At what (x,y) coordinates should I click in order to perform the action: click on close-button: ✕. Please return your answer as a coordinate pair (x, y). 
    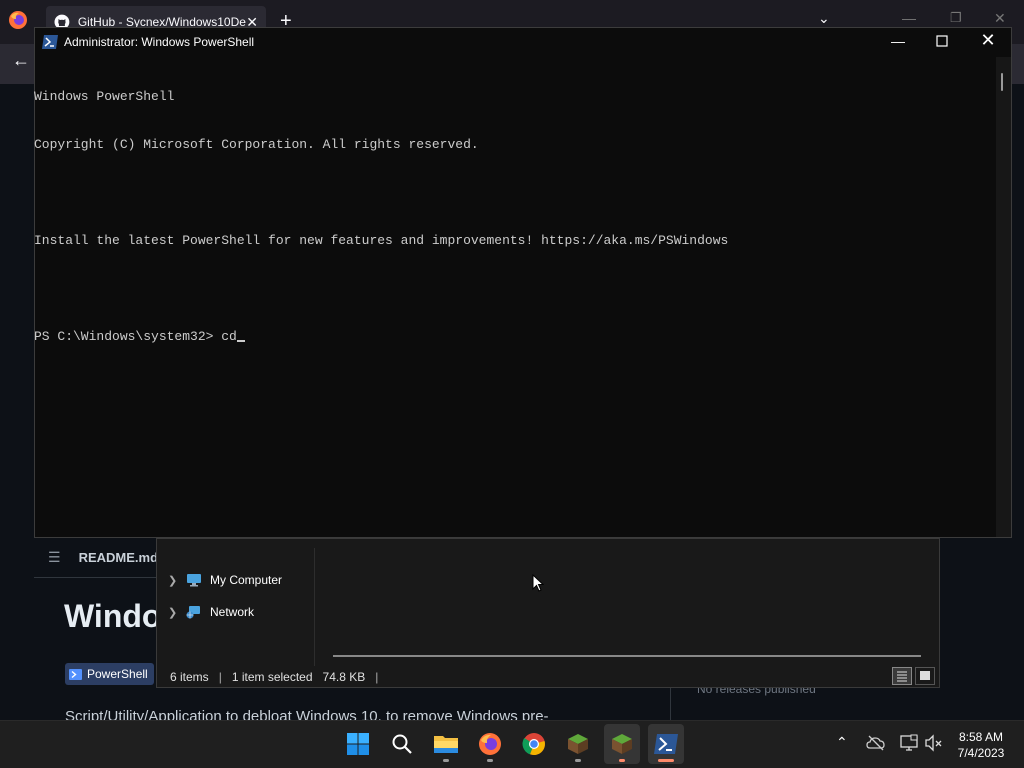
    Looking at the image, I should click on (988, 40).